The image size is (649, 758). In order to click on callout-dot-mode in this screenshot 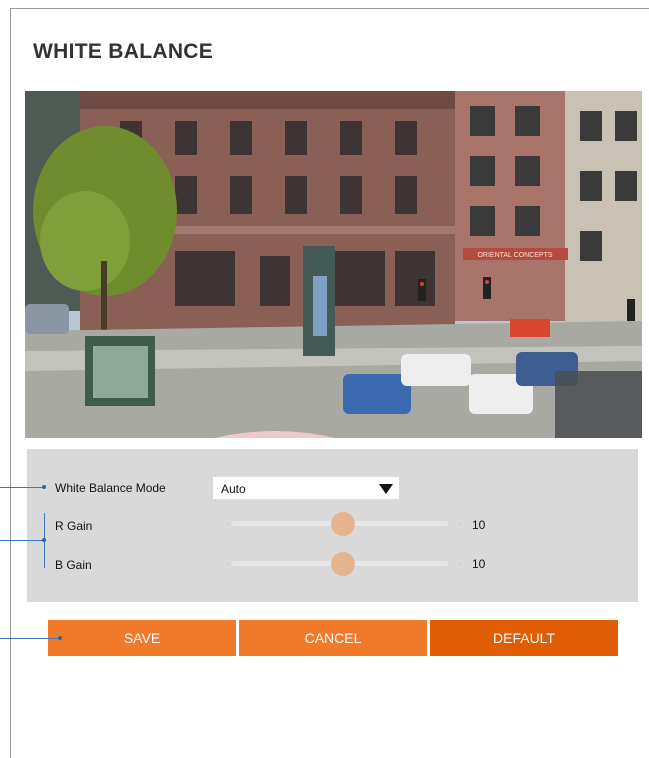, I will do `click(44, 487)`.